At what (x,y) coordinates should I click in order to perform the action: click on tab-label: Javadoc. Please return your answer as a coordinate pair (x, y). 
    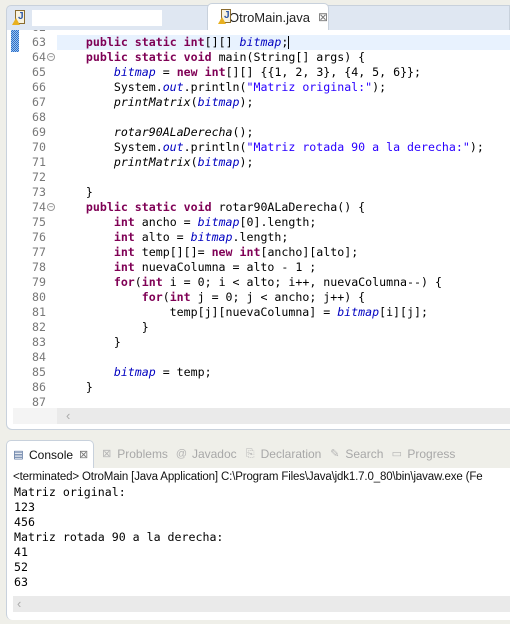
    Looking at the image, I should click on (214, 454).